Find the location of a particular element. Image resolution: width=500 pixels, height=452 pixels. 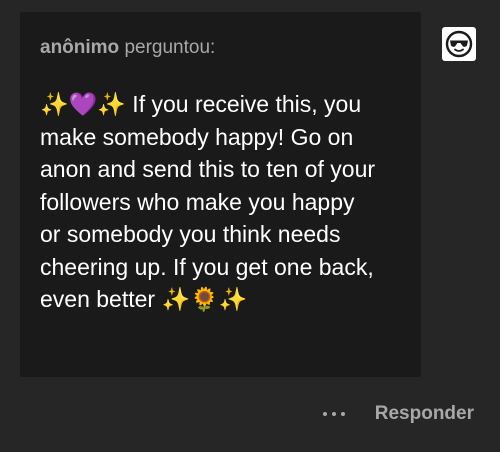

more-options-button is located at coordinates (333, 414).